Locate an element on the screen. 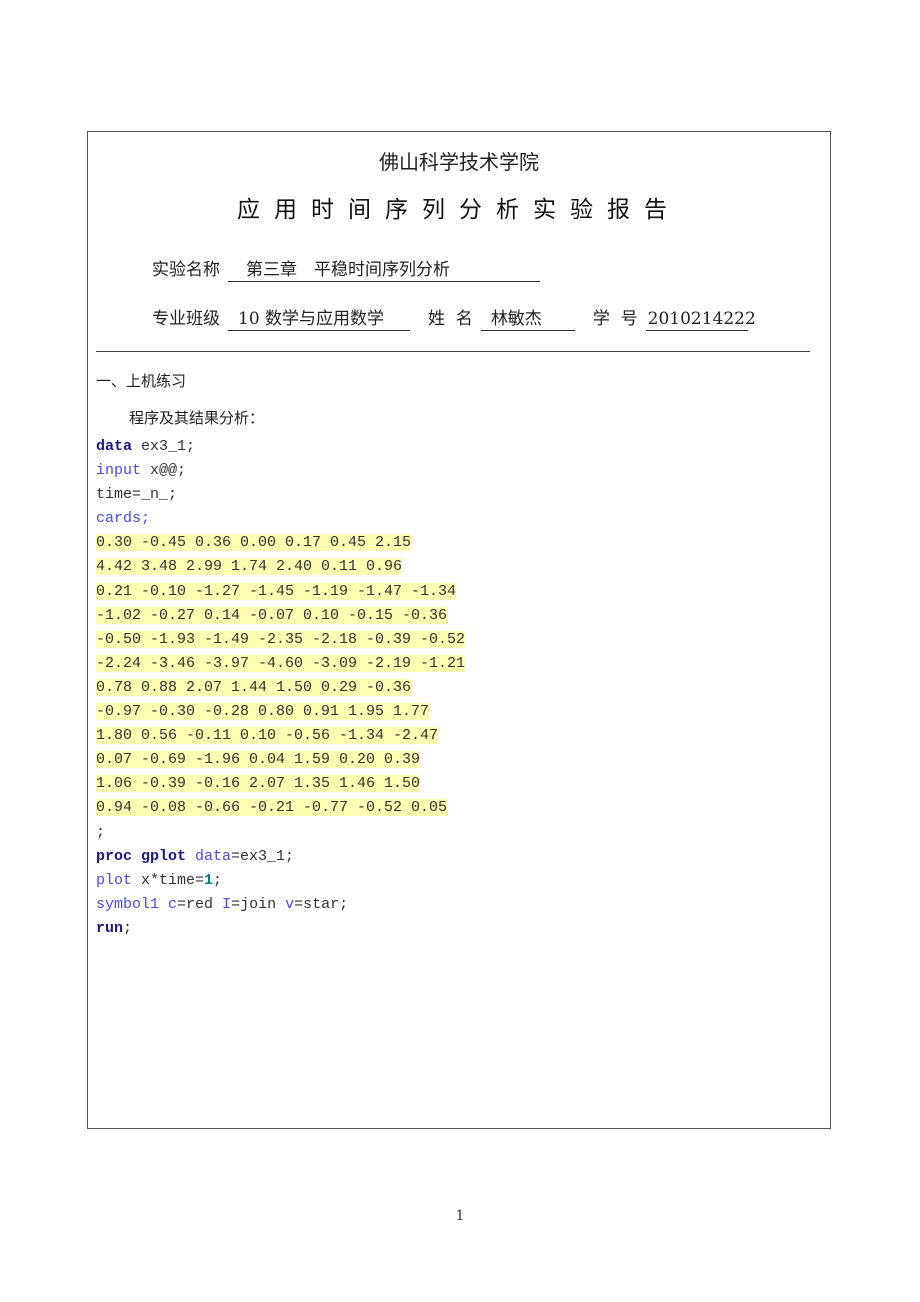 Image resolution: width=920 pixels, height=1302 pixels. experiment-name-value: 第三章 平稳时间序列分析 is located at coordinates (384, 268).